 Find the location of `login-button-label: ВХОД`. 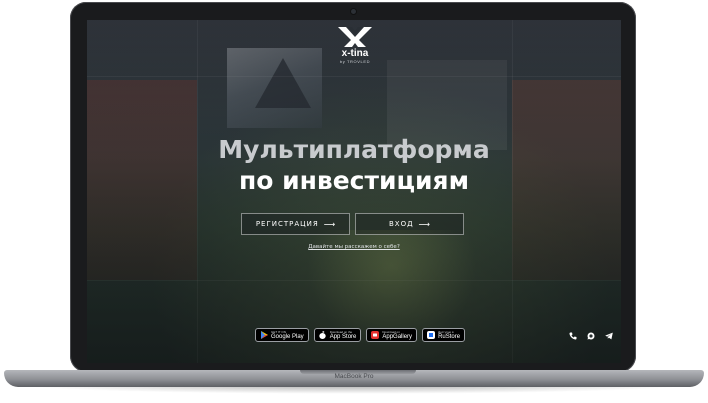

login-button-label: ВХОД is located at coordinates (401, 224).